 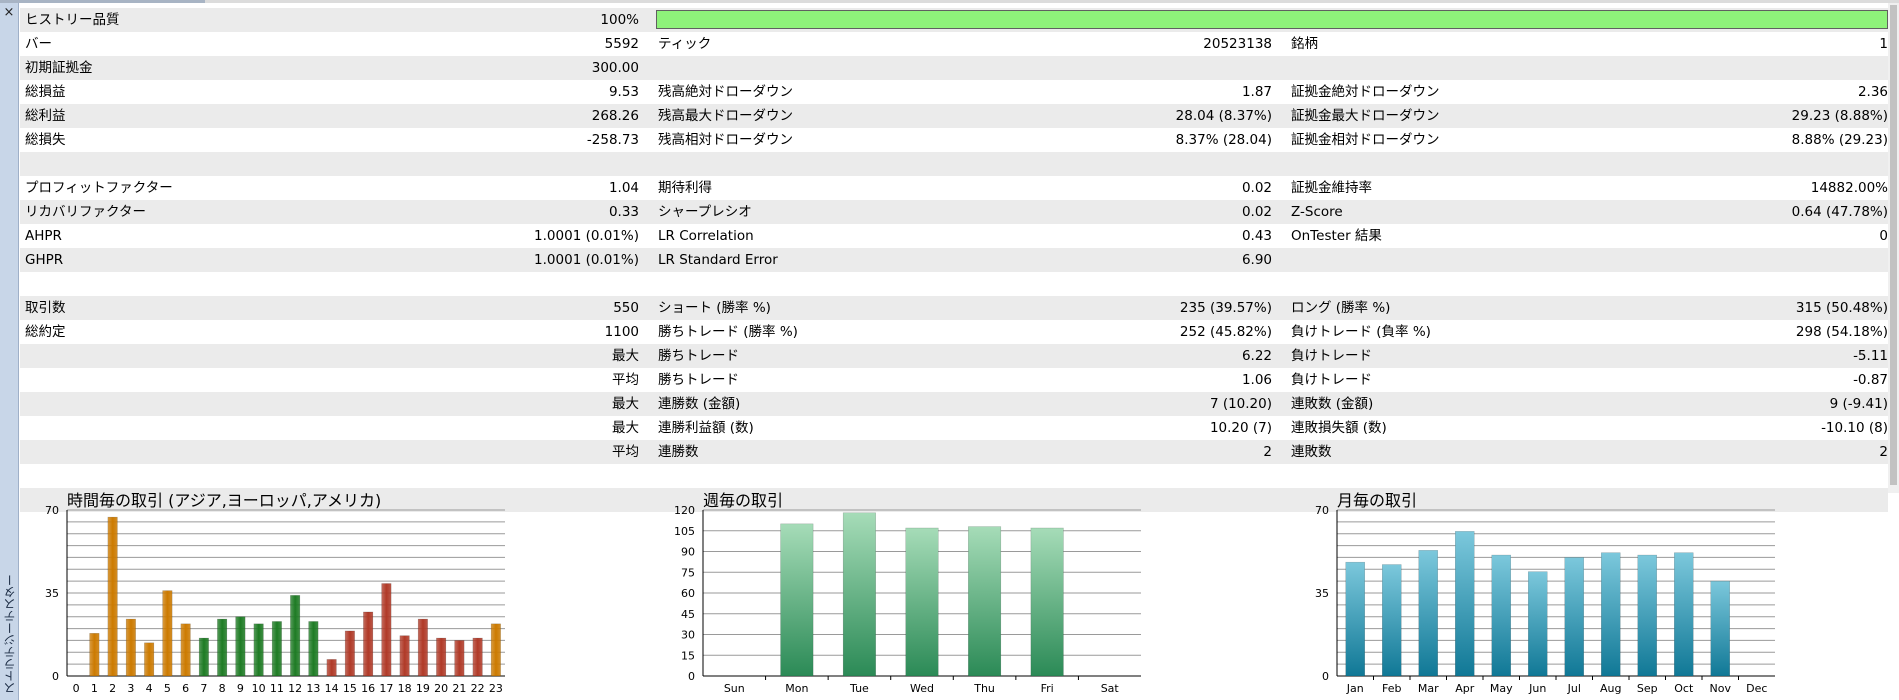 I want to click on bar-Sep, so click(x=1647, y=615).